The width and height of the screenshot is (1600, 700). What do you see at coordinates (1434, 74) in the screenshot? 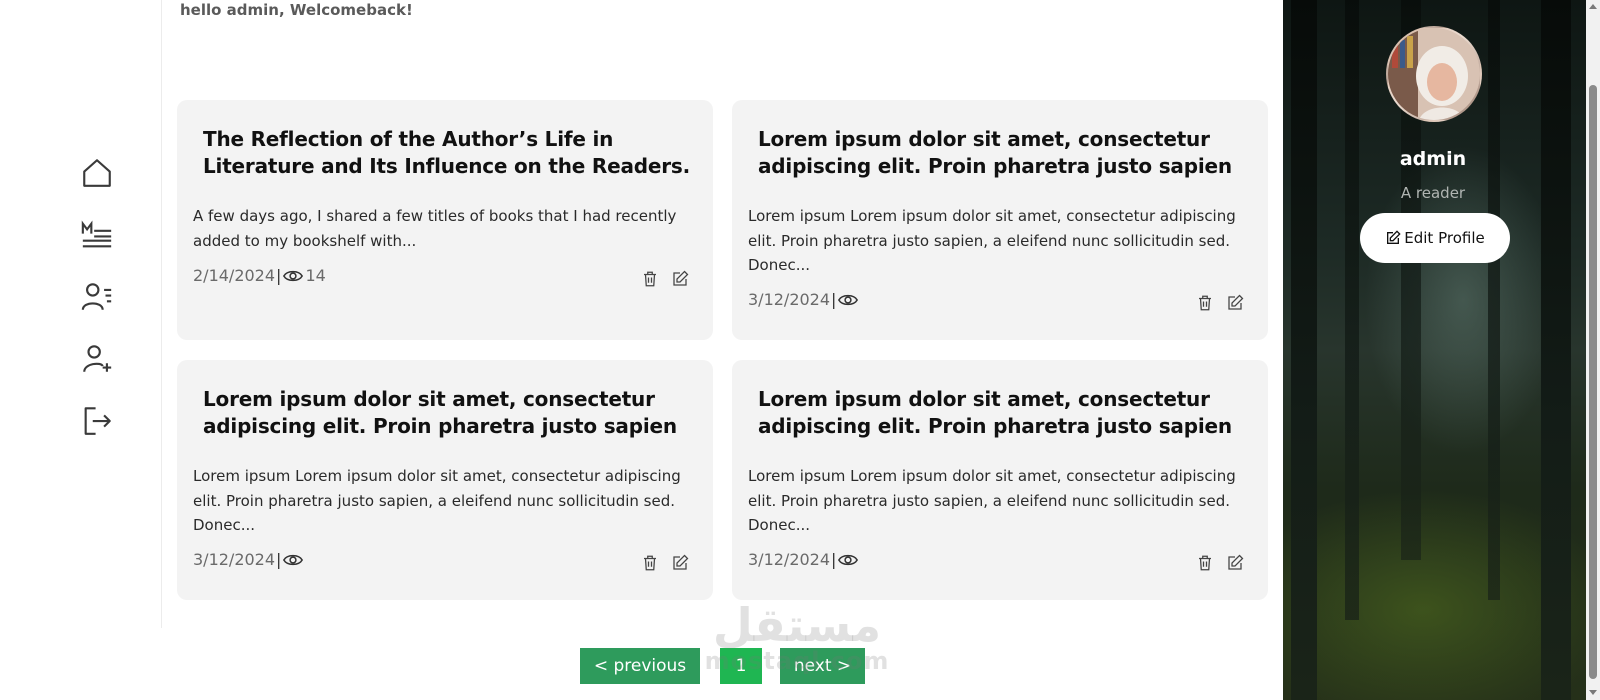
I see `avatar` at bounding box center [1434, 74].